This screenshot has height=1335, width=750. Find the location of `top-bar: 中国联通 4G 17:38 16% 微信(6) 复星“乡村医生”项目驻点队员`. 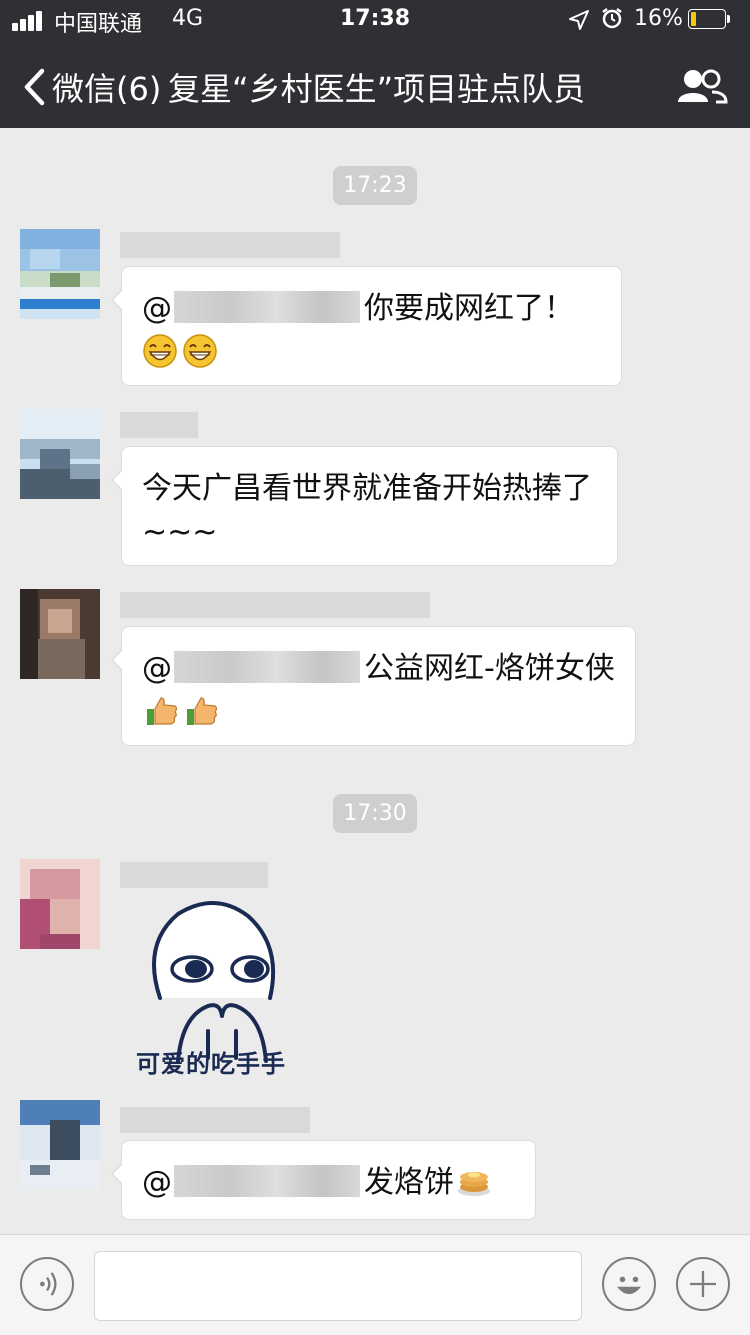

top-bar: 中国联通 4G 17:38 16% 微信(6) 复星“乡村医生”项目驻点队员 is located at coordinates (375, 64).